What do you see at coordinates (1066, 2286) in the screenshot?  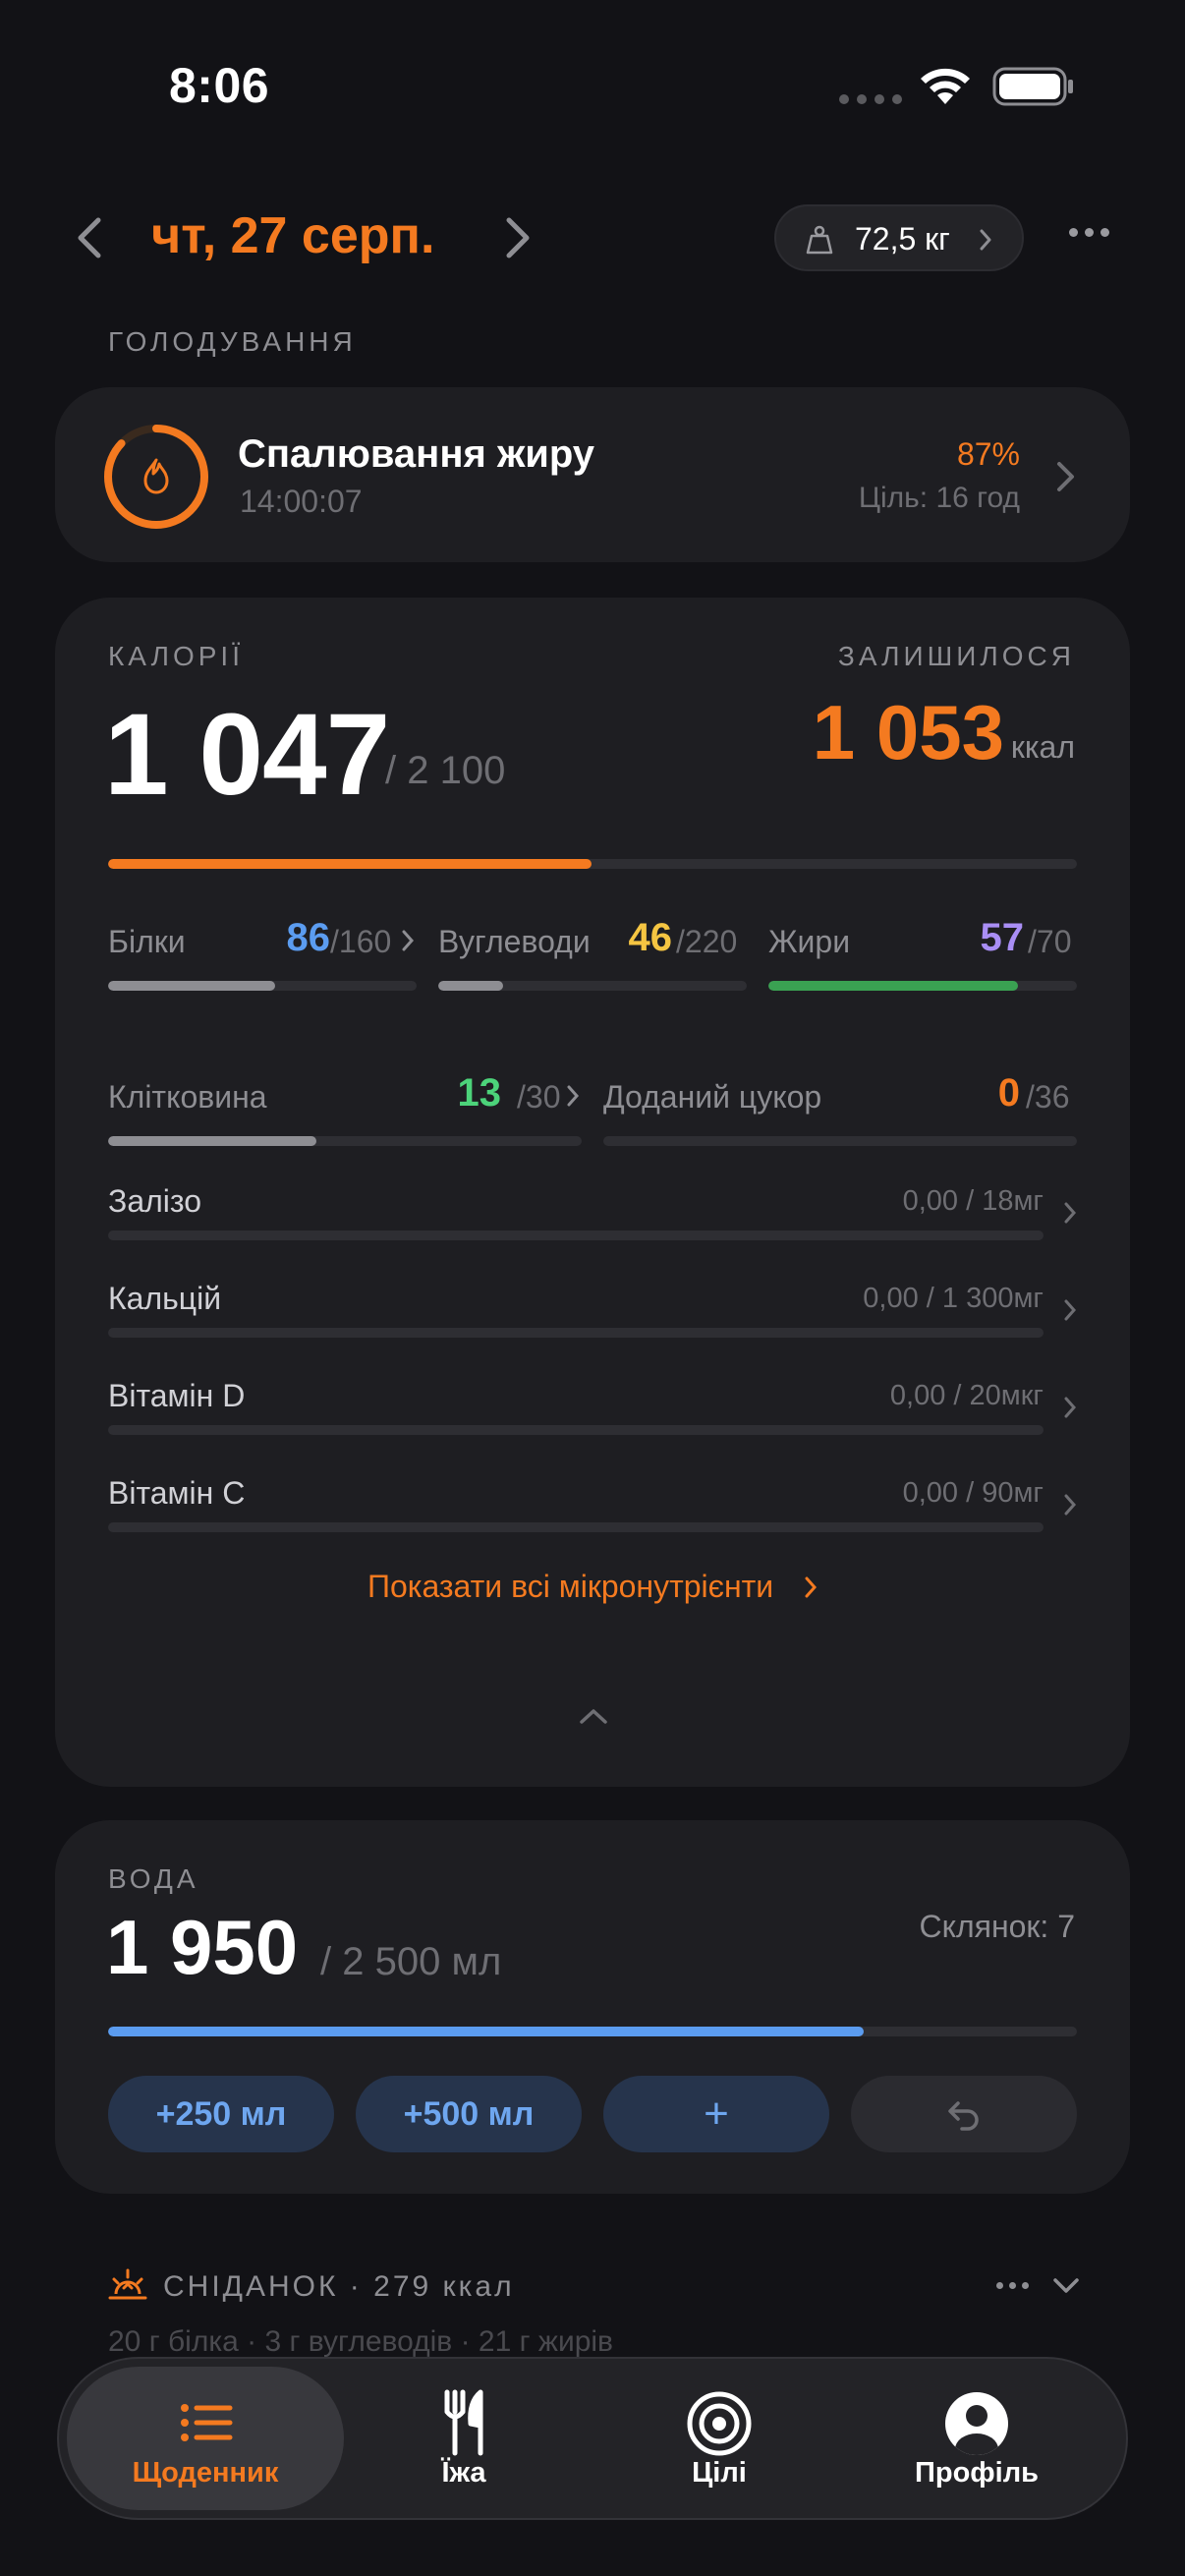 I see `chevron-down-icon` at bounding box center [1066, 2286].